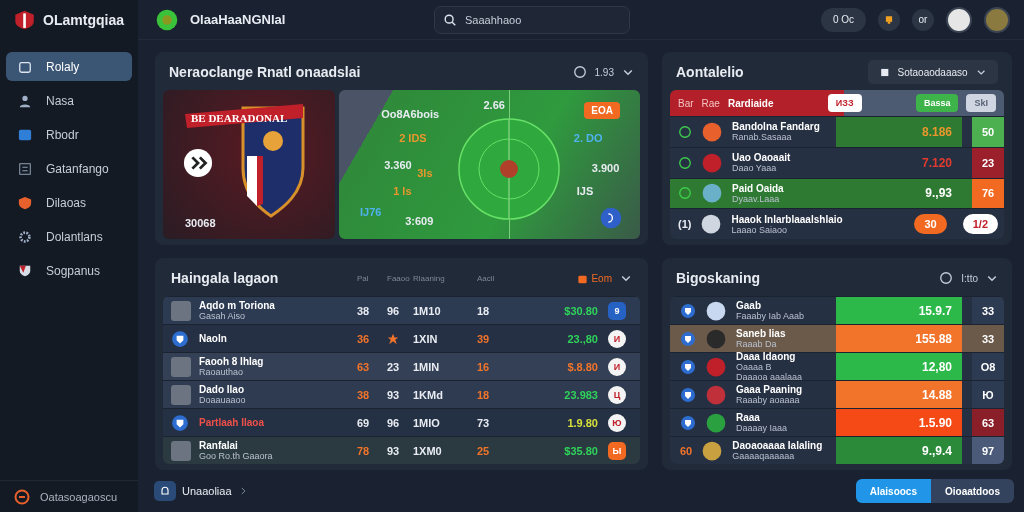 Image resolution: width=1024 pixels, height=512 pixels. I want to click on team-subtitle: Oaaaa B, so click(754, 367).